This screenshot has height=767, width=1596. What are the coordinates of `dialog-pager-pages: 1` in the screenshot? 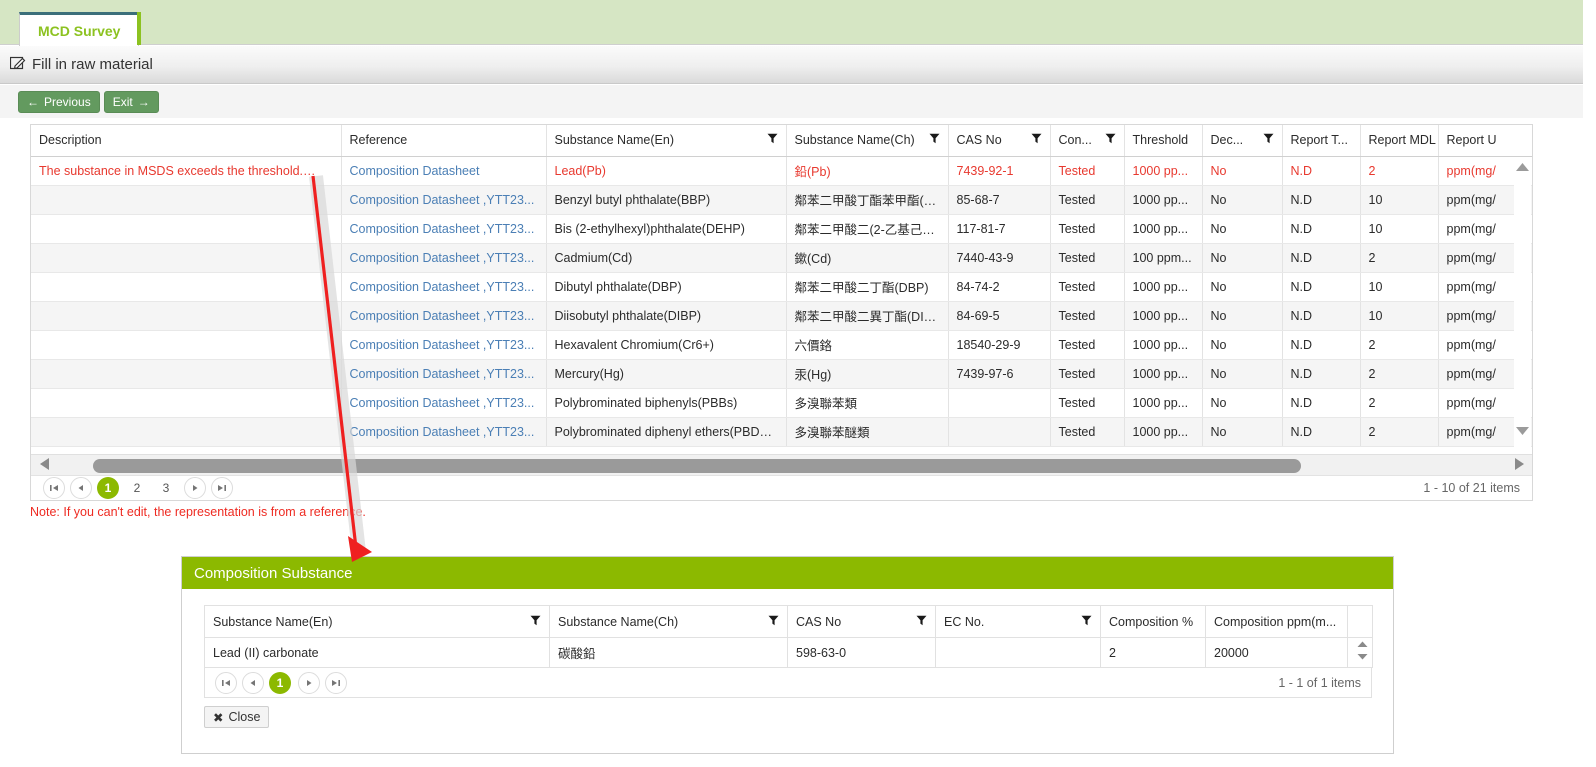 It's located at (283, 682).